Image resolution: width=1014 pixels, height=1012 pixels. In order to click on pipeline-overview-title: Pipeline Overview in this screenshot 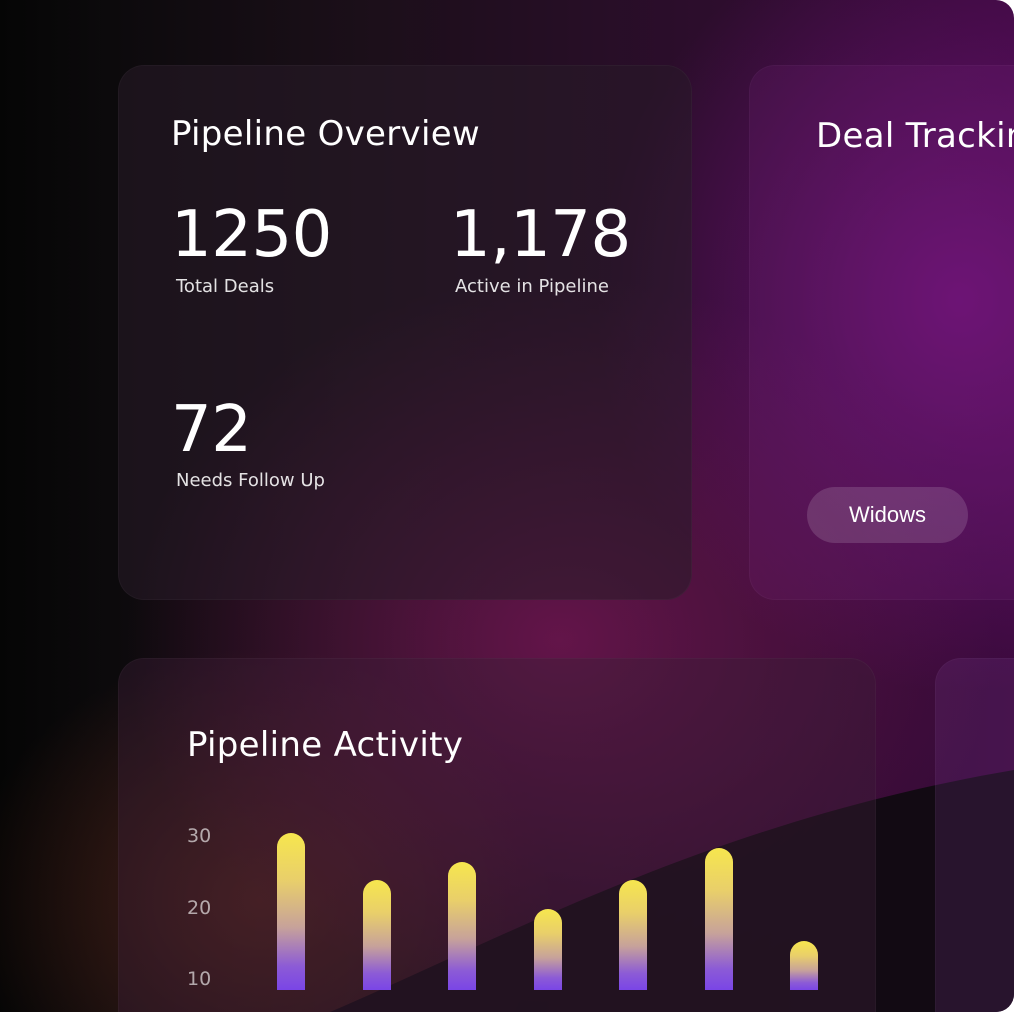, I will do `click(326, 134)`.